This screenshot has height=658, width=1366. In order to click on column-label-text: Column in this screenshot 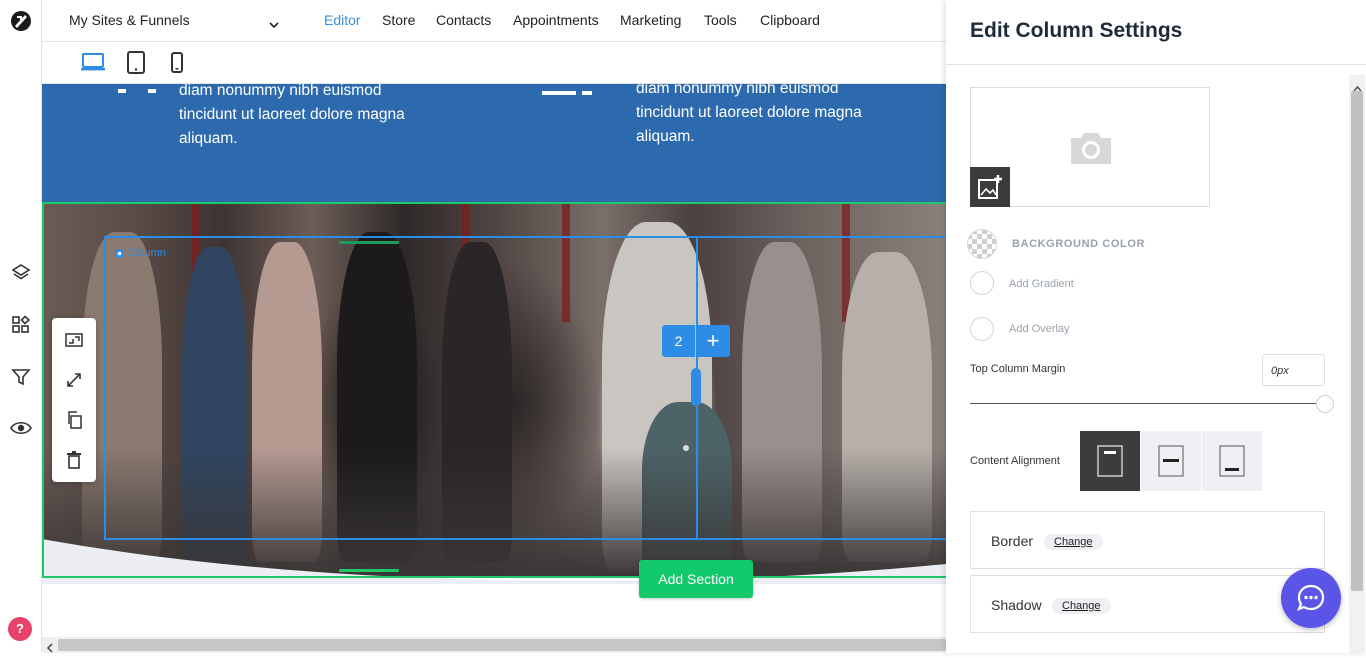, I will do `click(147, 253)`.